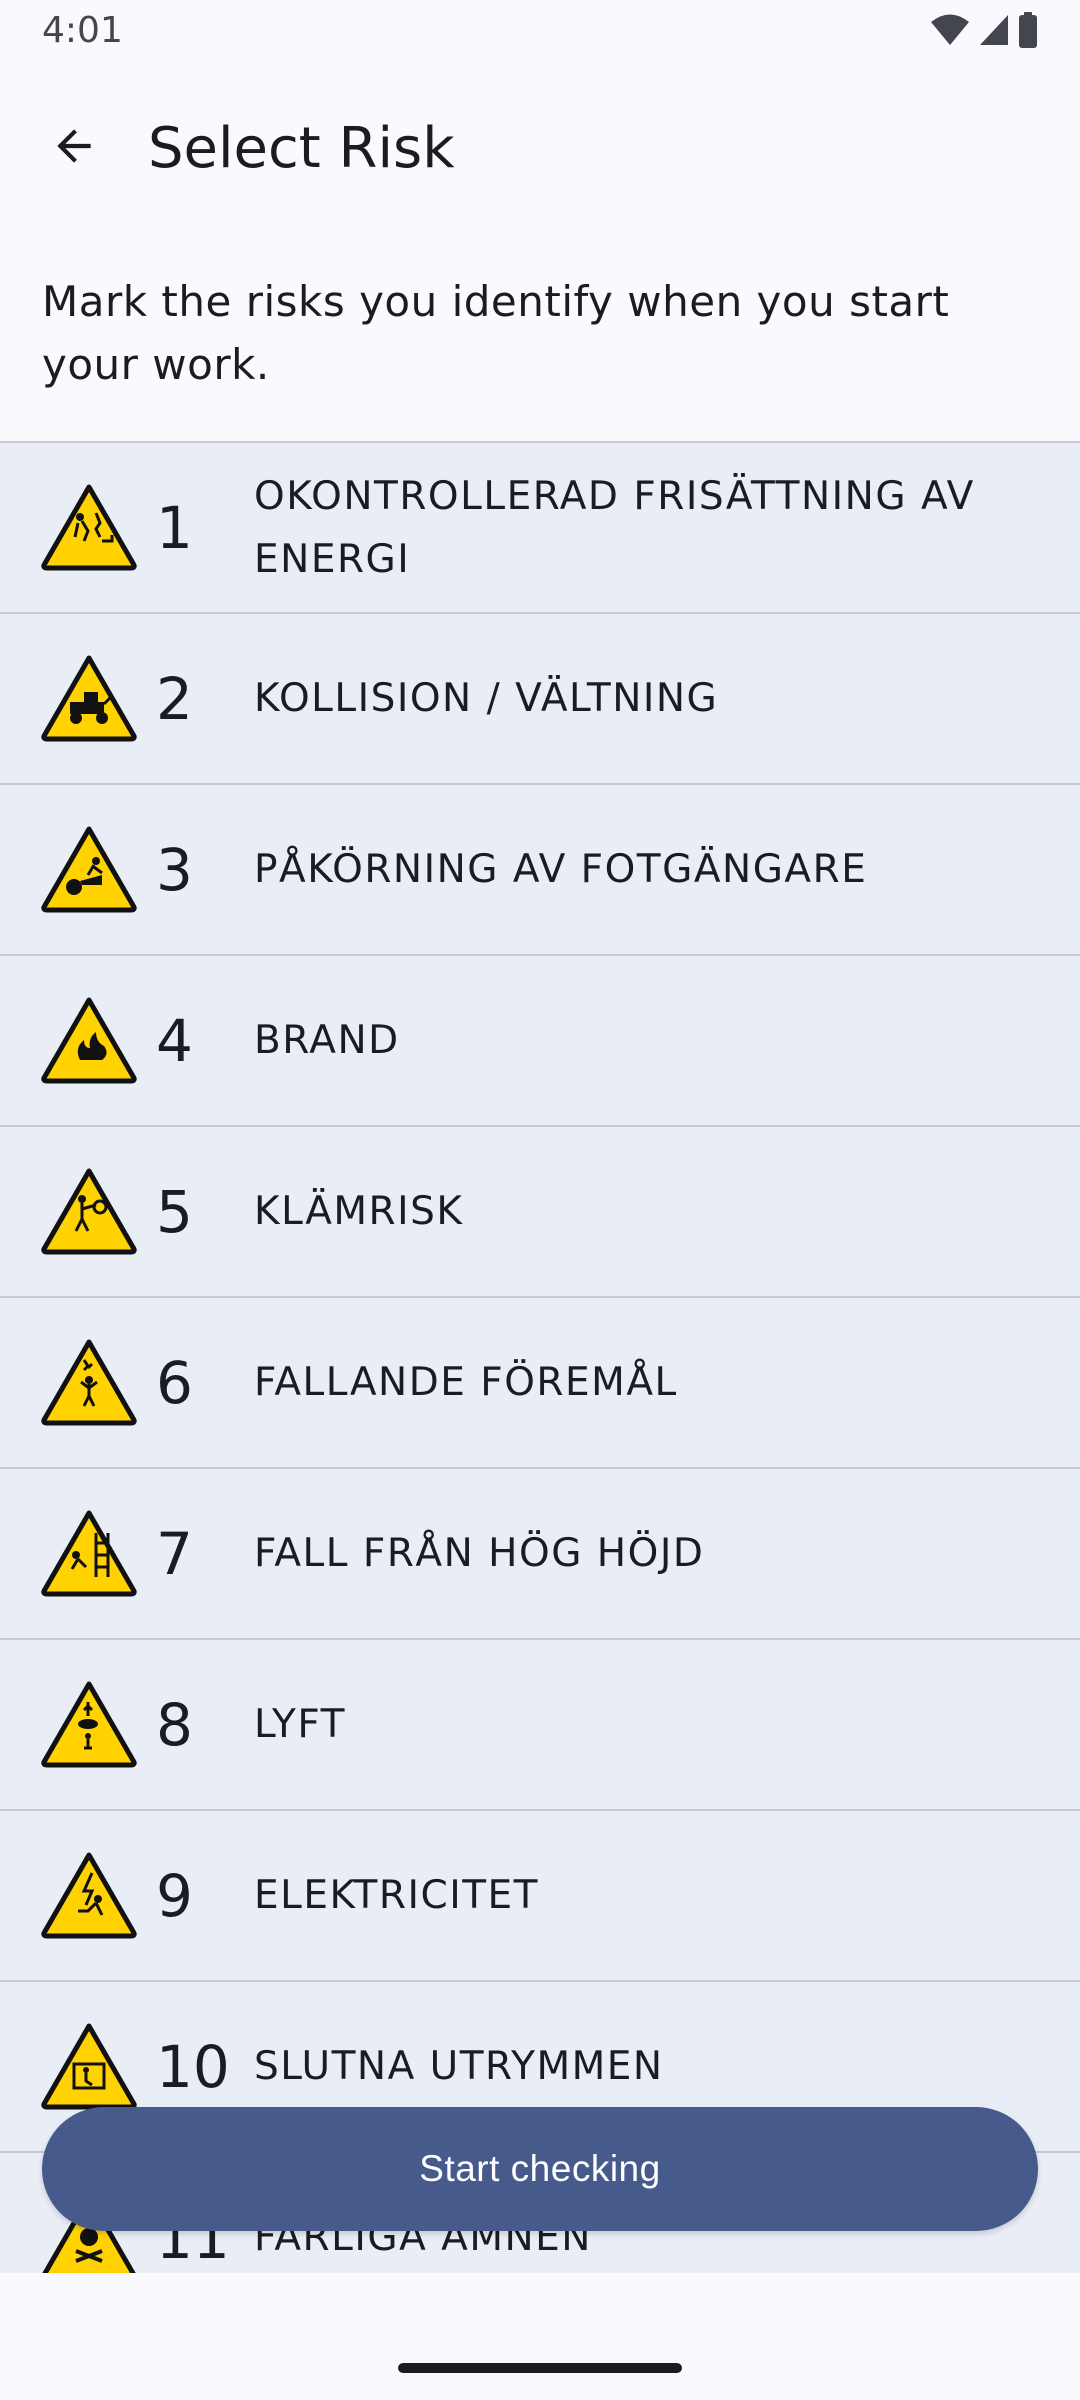 The image size is (1080, 2400). What do you see at coordinates (540, 2169) in the screenshot?
I see `start-checking-button: Start checking` at bounding box center [540, 2169].